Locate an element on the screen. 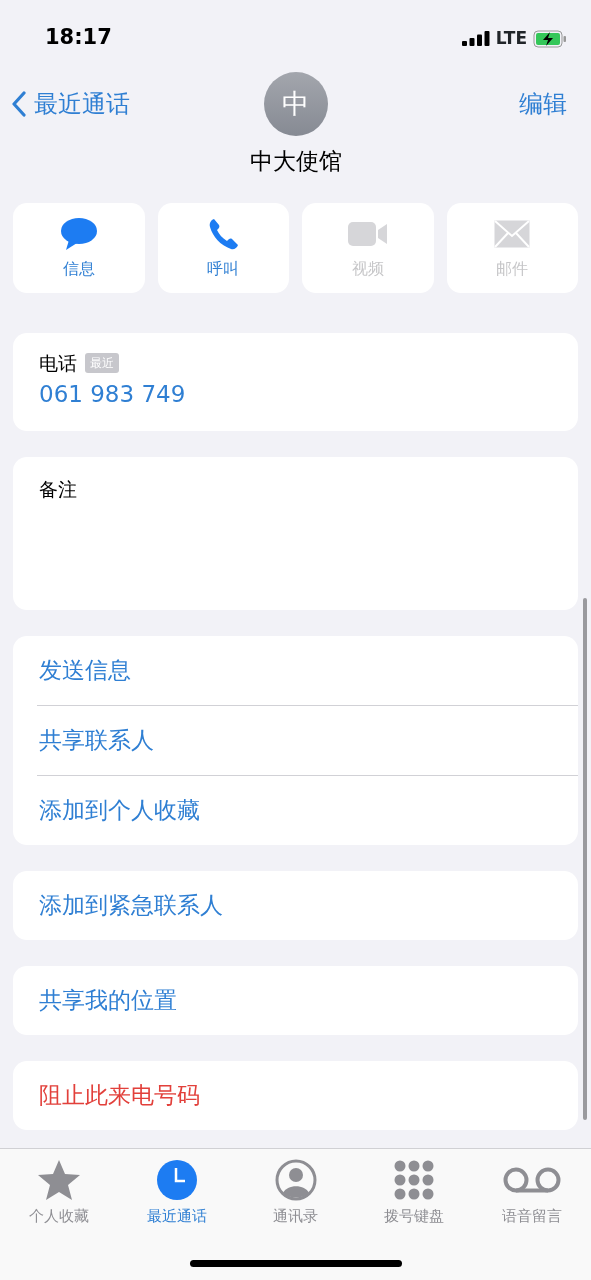 This screenshot has width=591, height=1280. phone-number-link: 061 983 749 is located at coordinates (112, 394).